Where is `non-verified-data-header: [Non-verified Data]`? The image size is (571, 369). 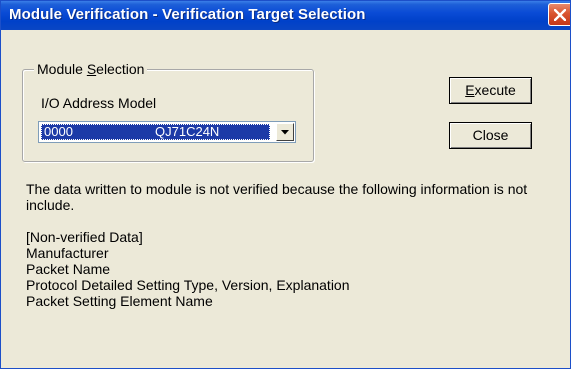 non-verified-data-header: [Non-verified Data] is located at coordinates (84, 237).